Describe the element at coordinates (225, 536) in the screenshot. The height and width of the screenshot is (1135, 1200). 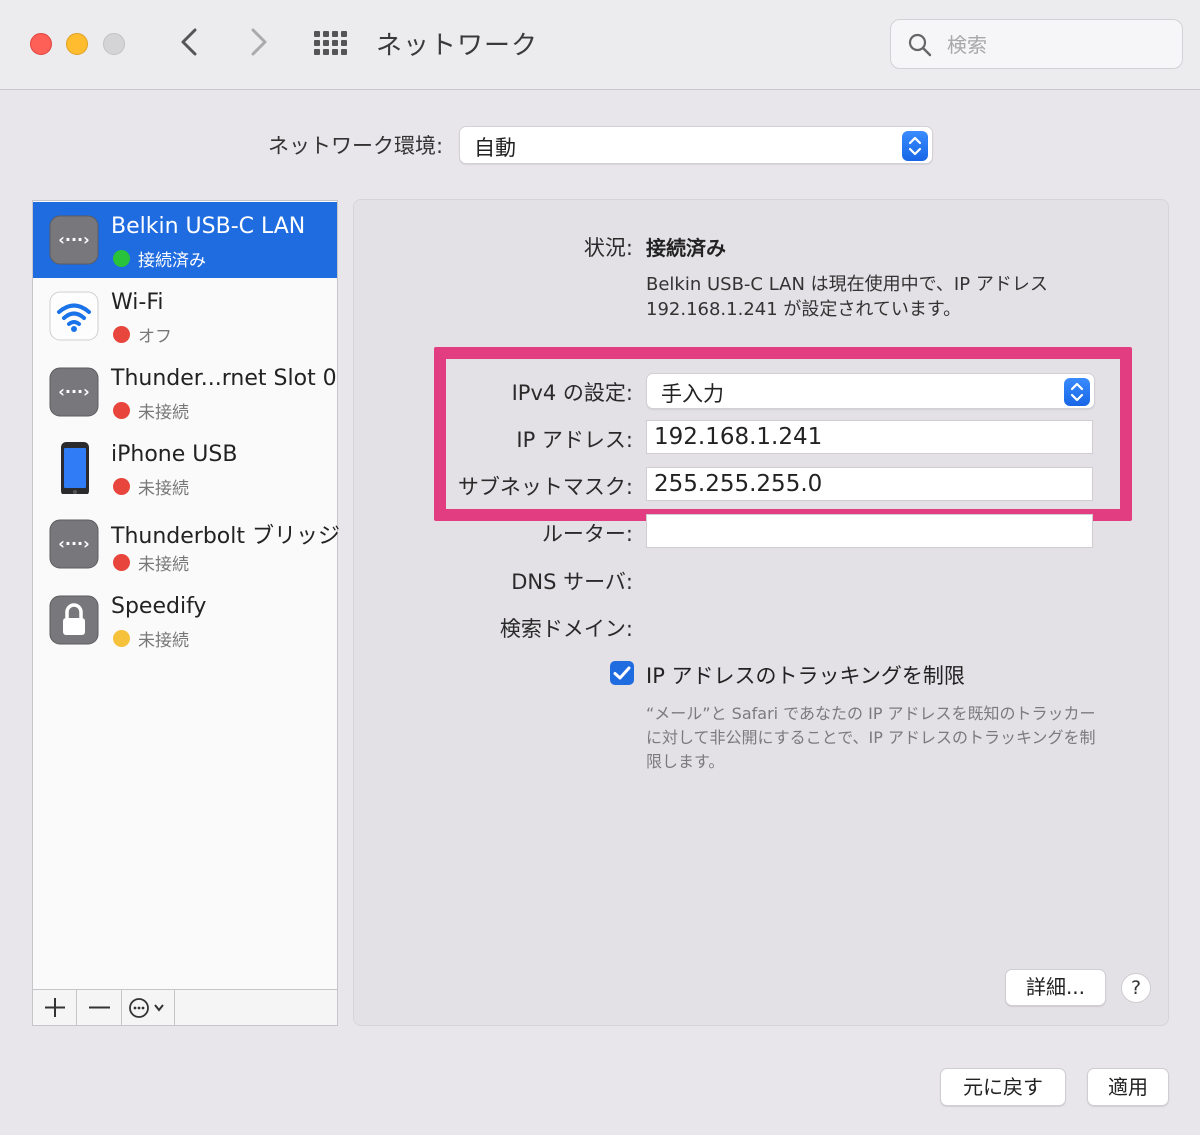
I see `service-name: Thunderbolt ブリッジ` at that location.